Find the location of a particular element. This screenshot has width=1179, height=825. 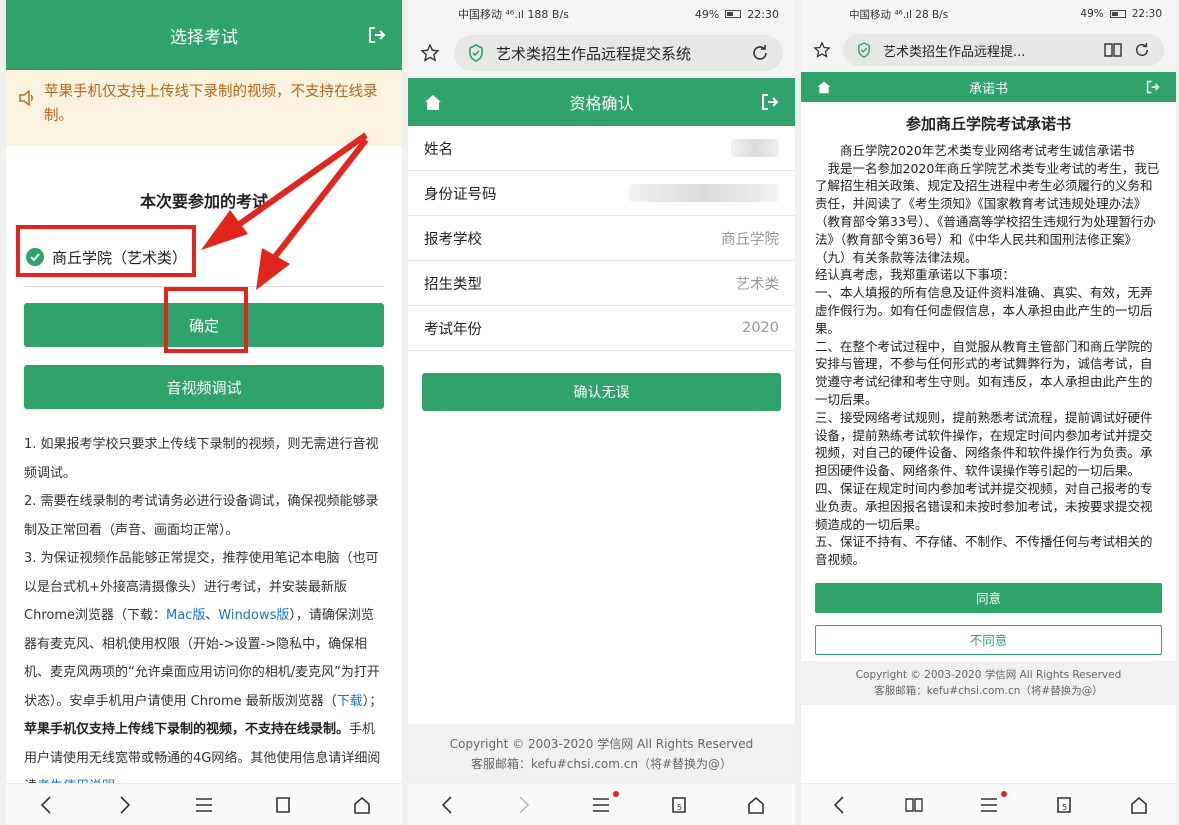

instruction-1: 1. 如果报考学校只要求上传线下录制的视频，则无需进行音视频调试。 is located at coordinates (201, 459).